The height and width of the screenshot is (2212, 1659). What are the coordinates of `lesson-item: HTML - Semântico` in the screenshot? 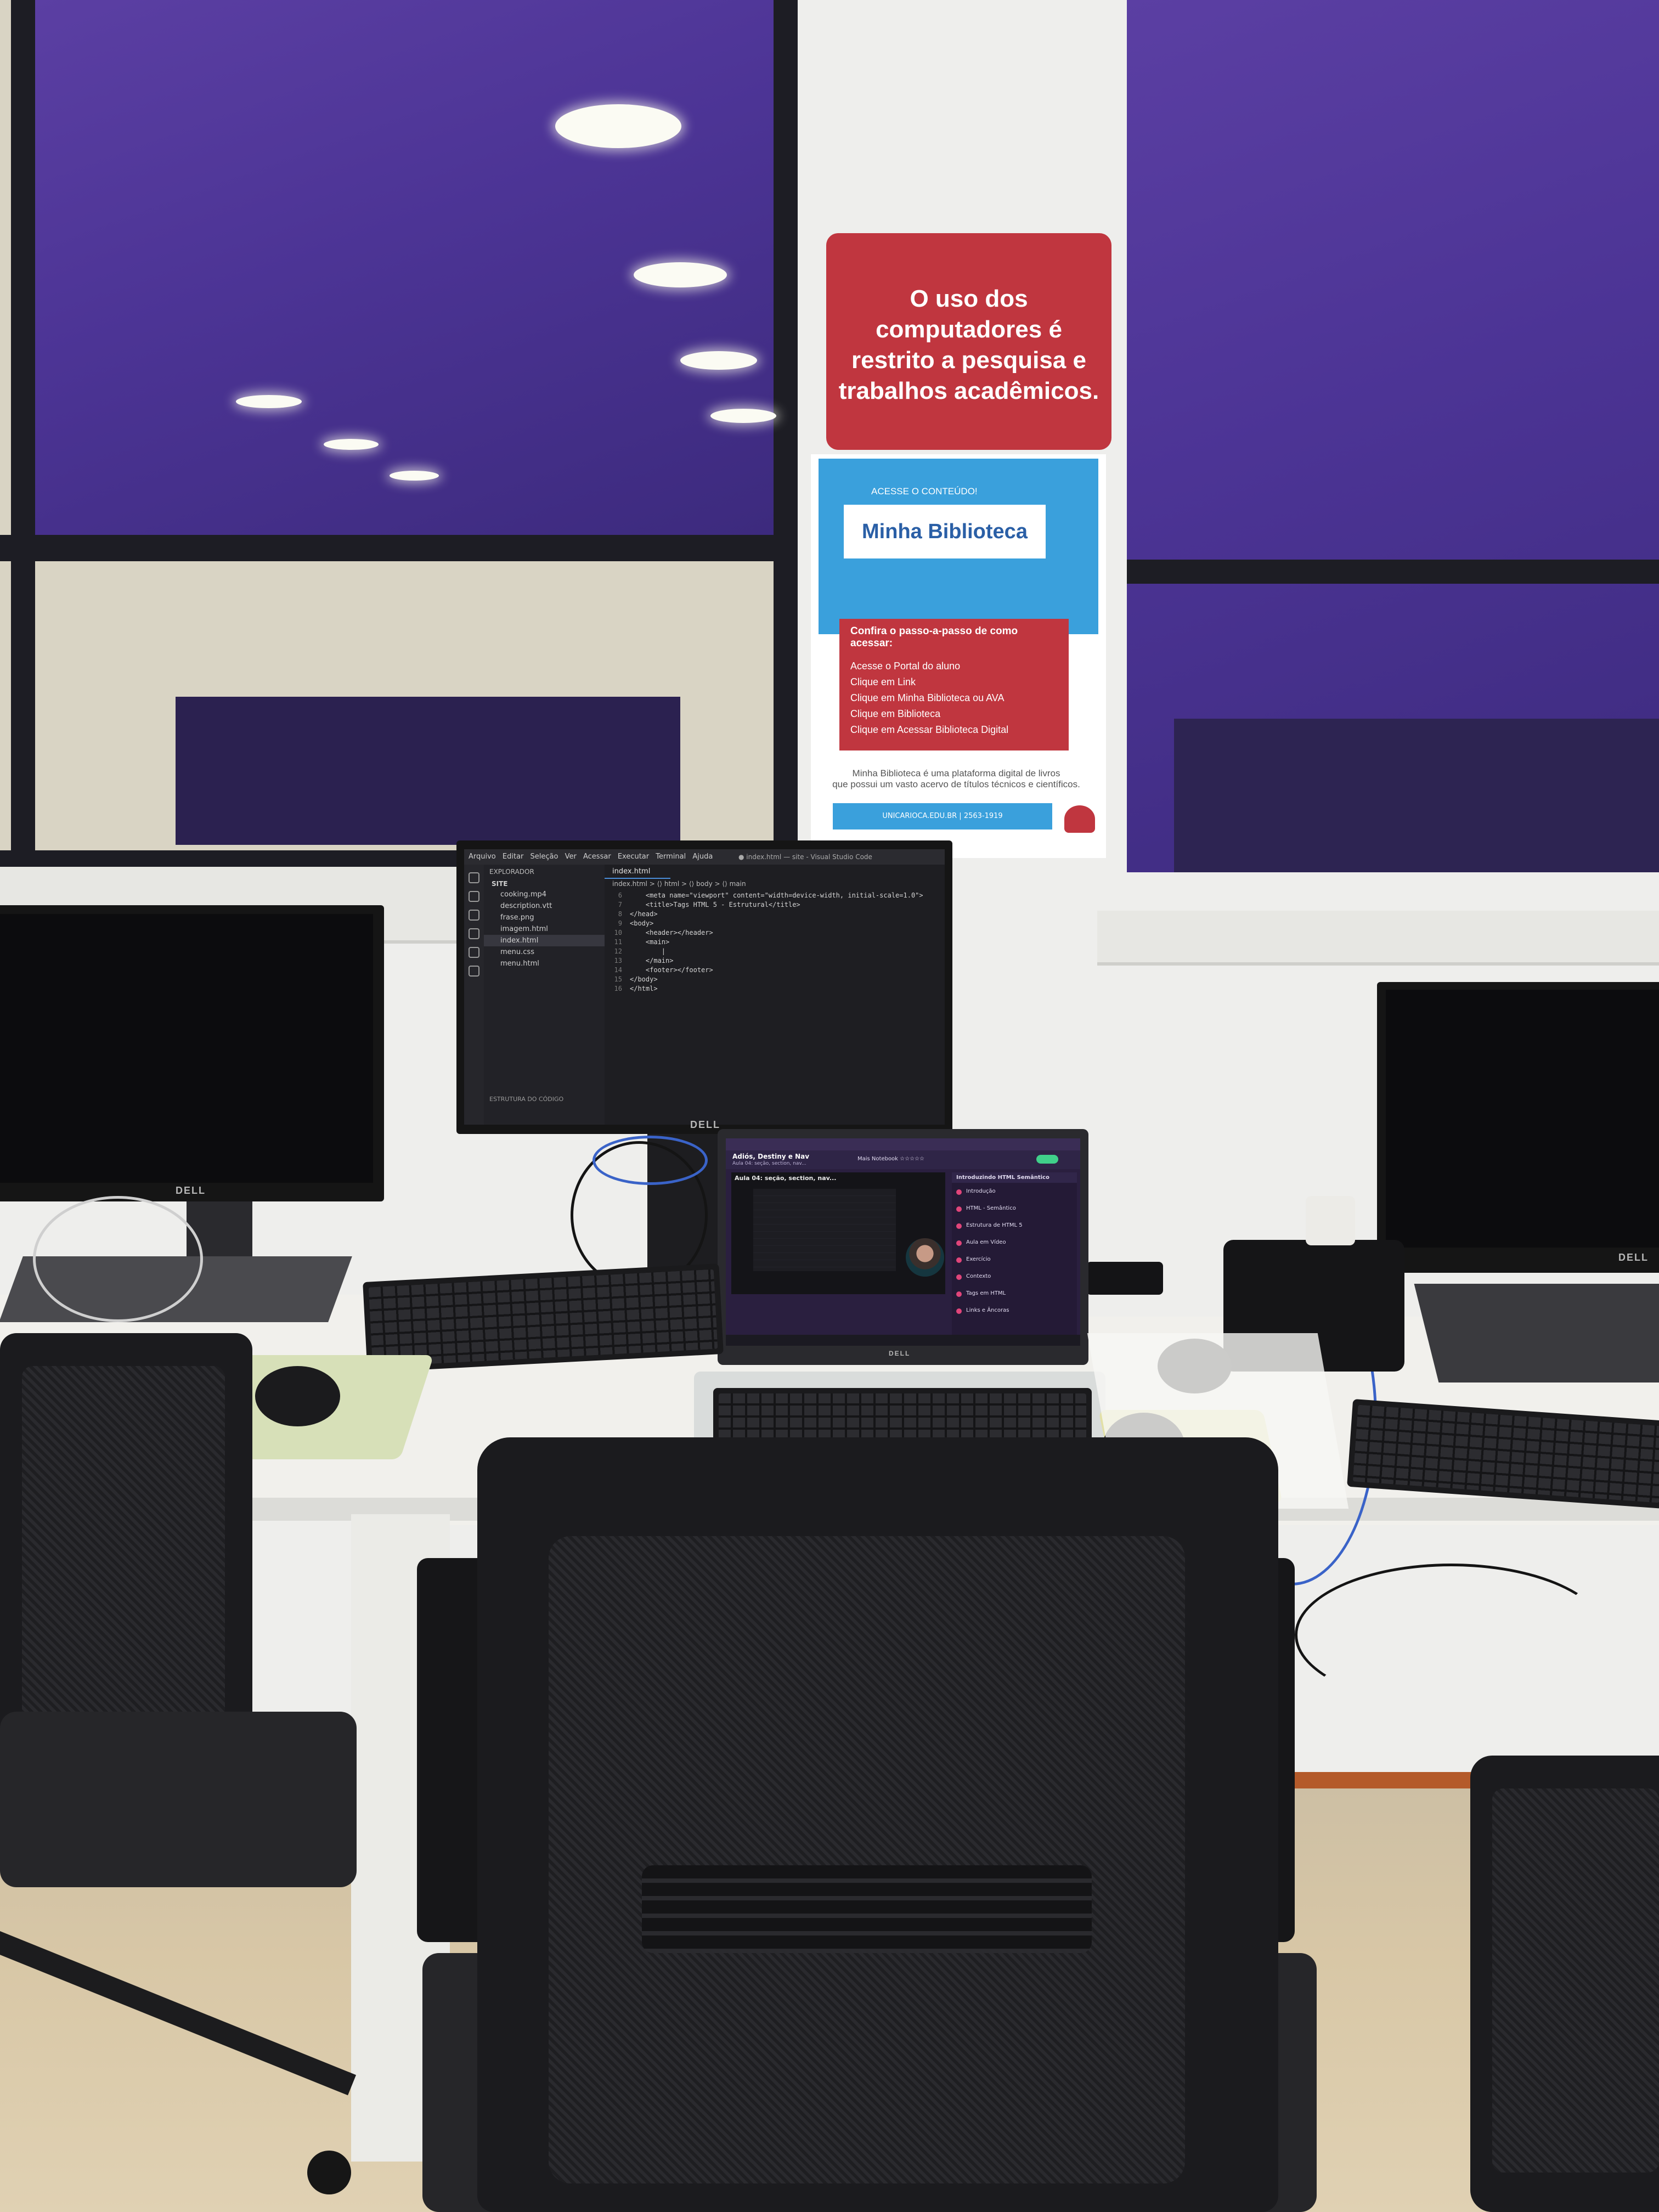 It's located at (1014, 1208).